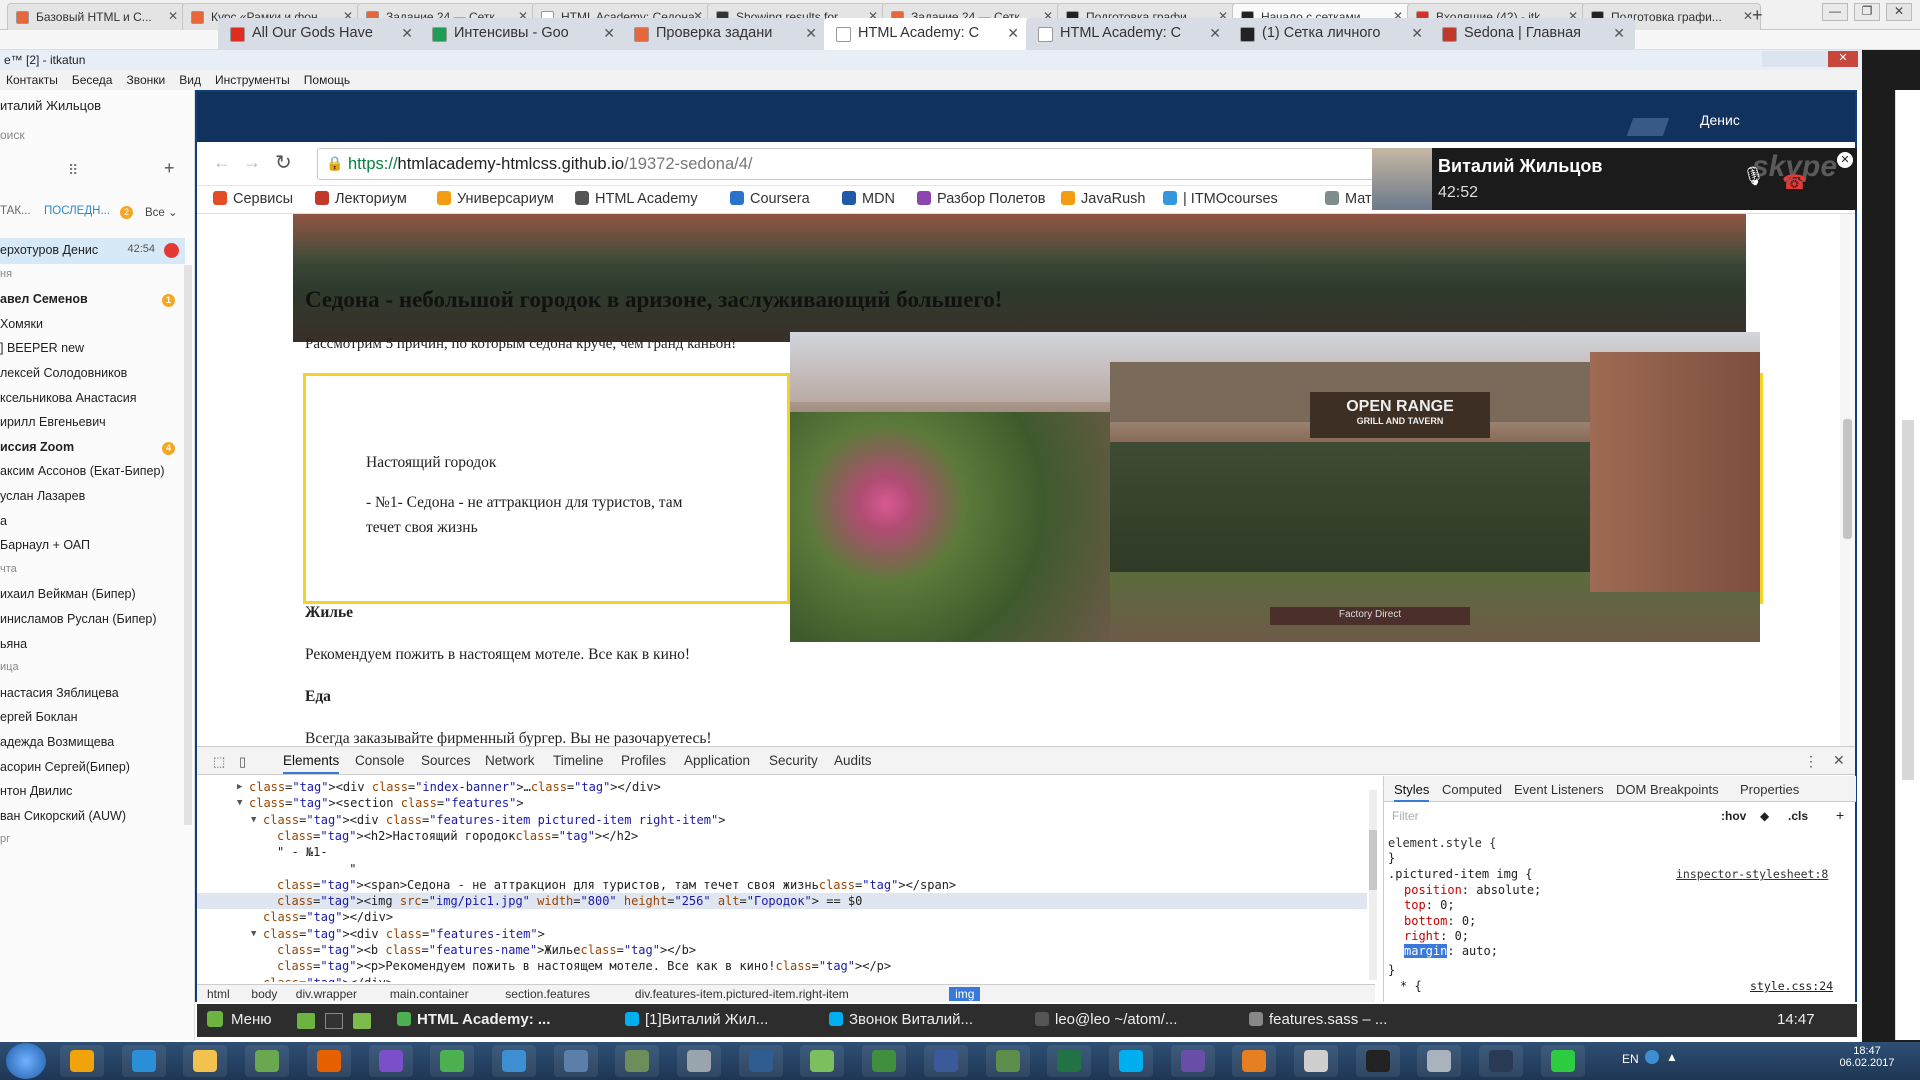  I want to click on call-close-icon: ✕, so click(1845, 160).